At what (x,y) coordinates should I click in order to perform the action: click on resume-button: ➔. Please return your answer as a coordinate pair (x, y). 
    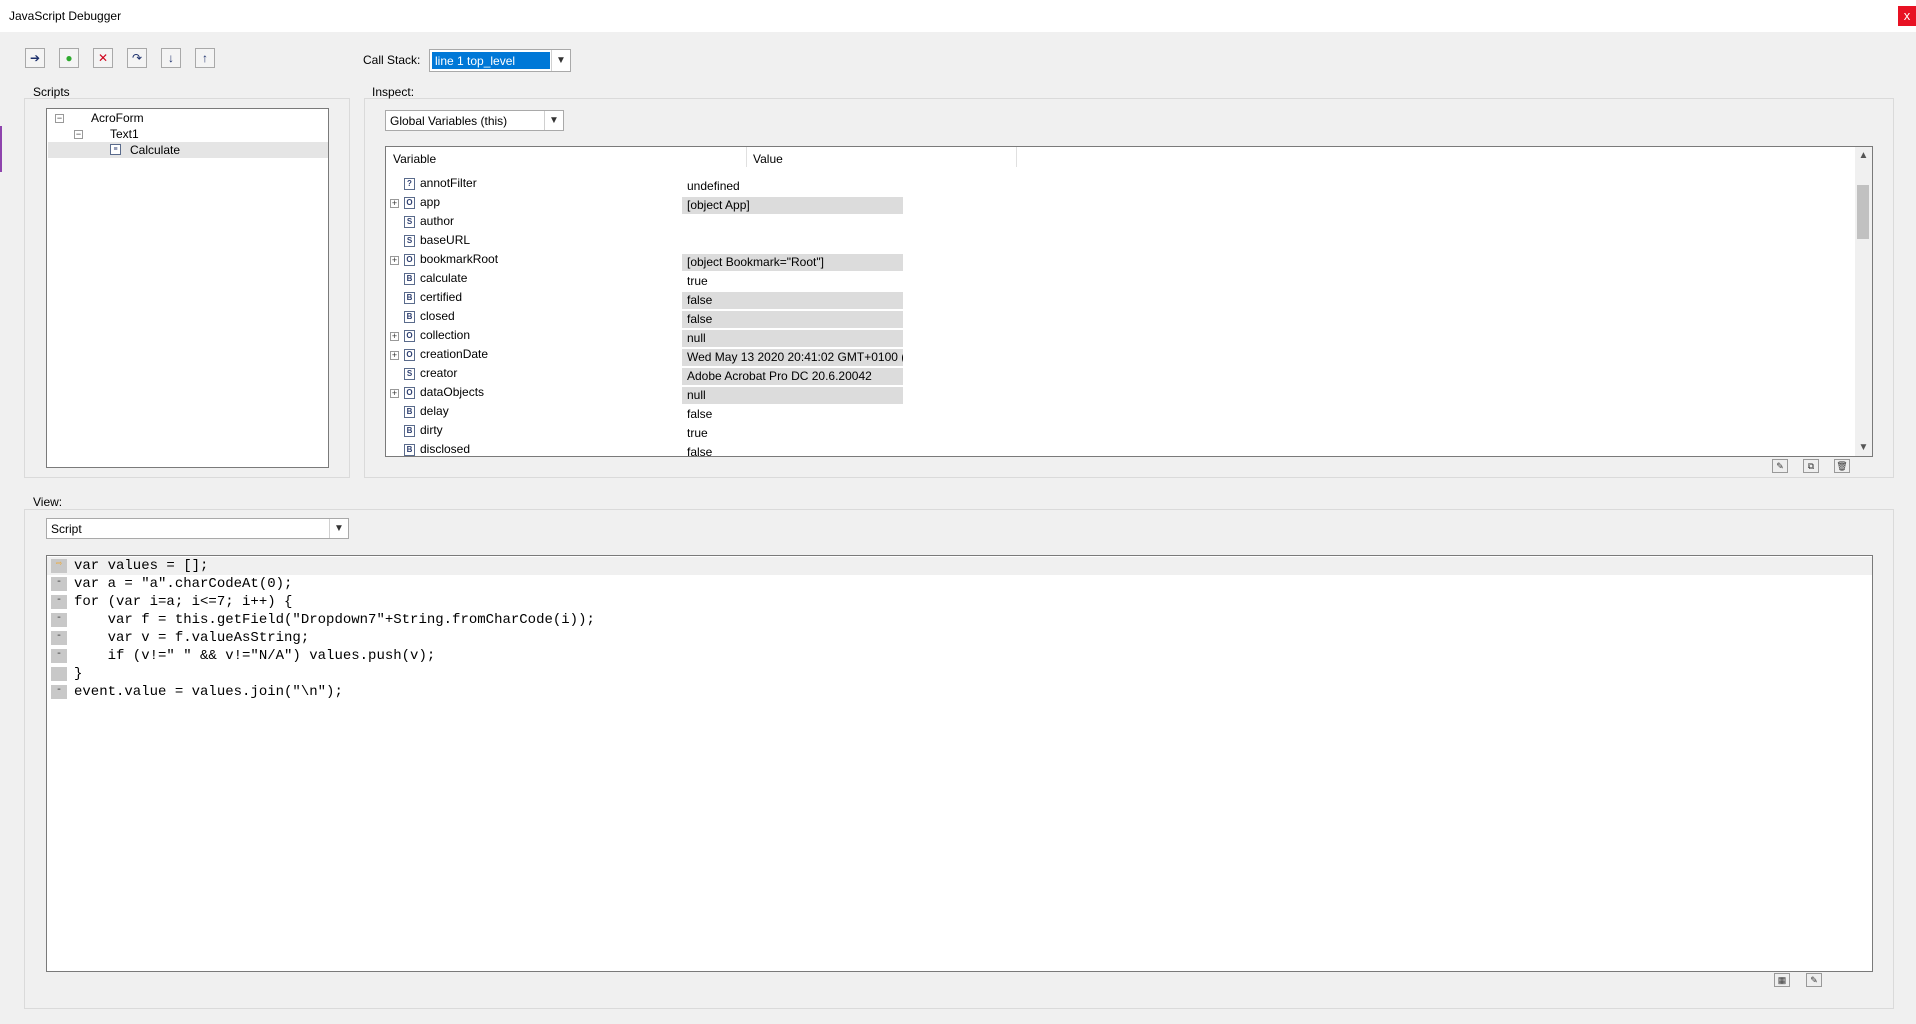
    Looking at the image, I should click on (35, 58).